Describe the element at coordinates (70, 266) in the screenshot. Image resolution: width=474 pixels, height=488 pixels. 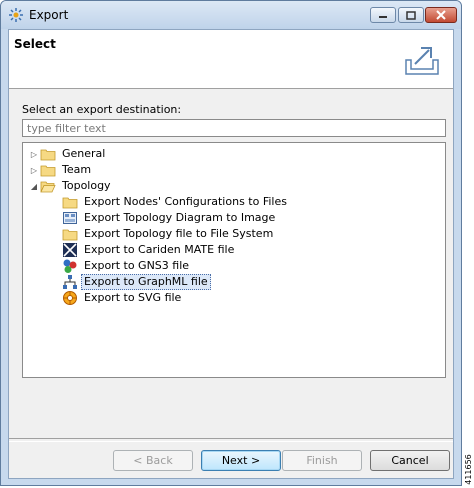
I see `gns3-icon` at that location.